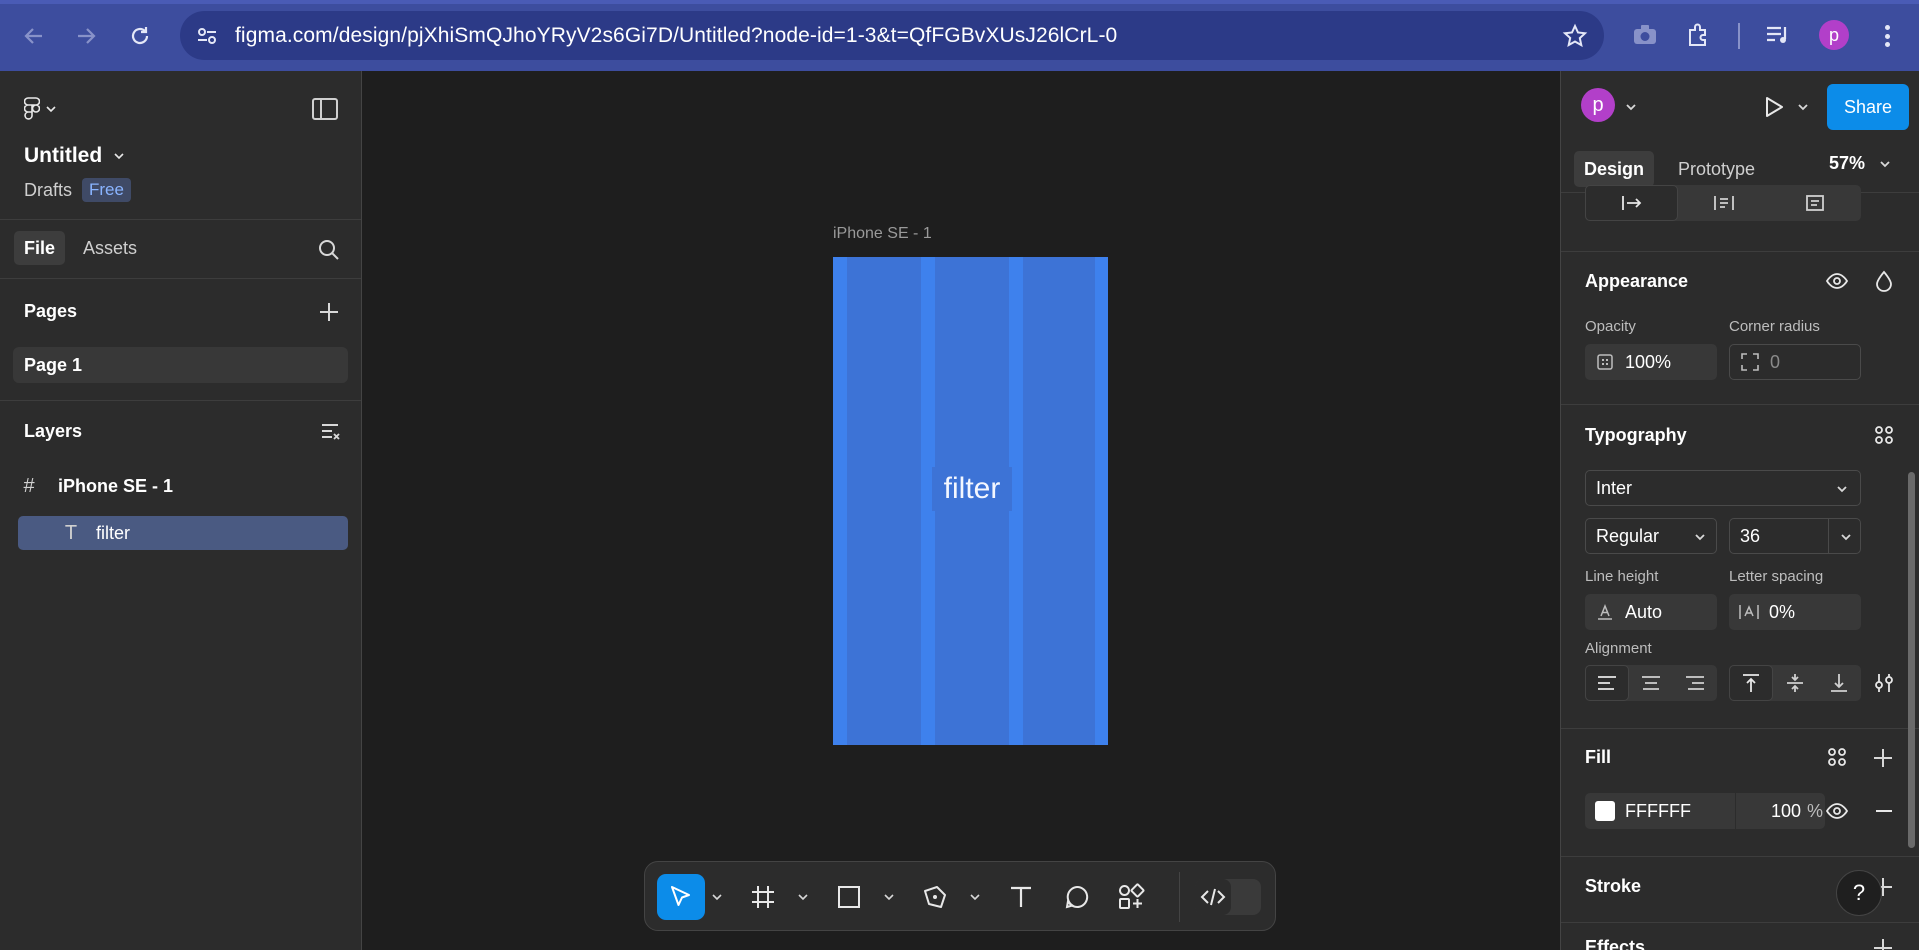 The height and width of the screenshot is (950, 1919). I want to click on text-styles-icon, so click(1884, 435).